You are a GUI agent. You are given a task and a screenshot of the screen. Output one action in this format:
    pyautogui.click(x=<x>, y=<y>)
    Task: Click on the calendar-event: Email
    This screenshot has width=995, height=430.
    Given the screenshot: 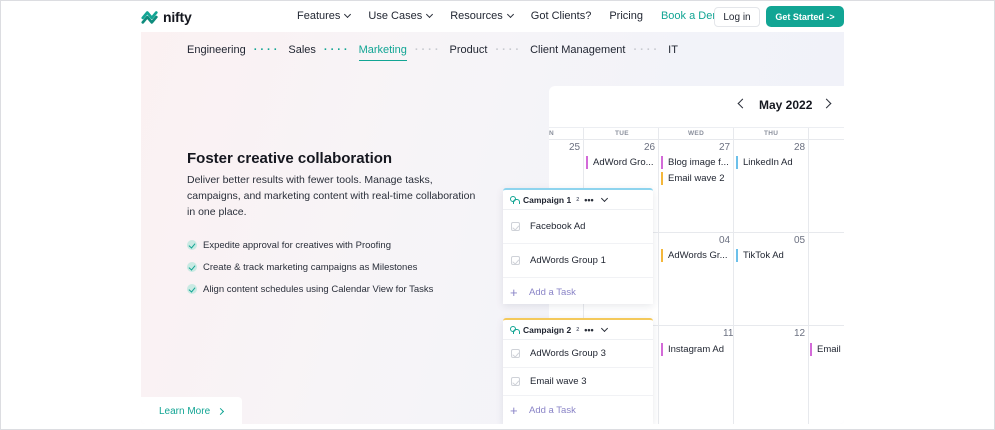 What is the action you would take?
    pyautogui.click(x=827, y=349)
    